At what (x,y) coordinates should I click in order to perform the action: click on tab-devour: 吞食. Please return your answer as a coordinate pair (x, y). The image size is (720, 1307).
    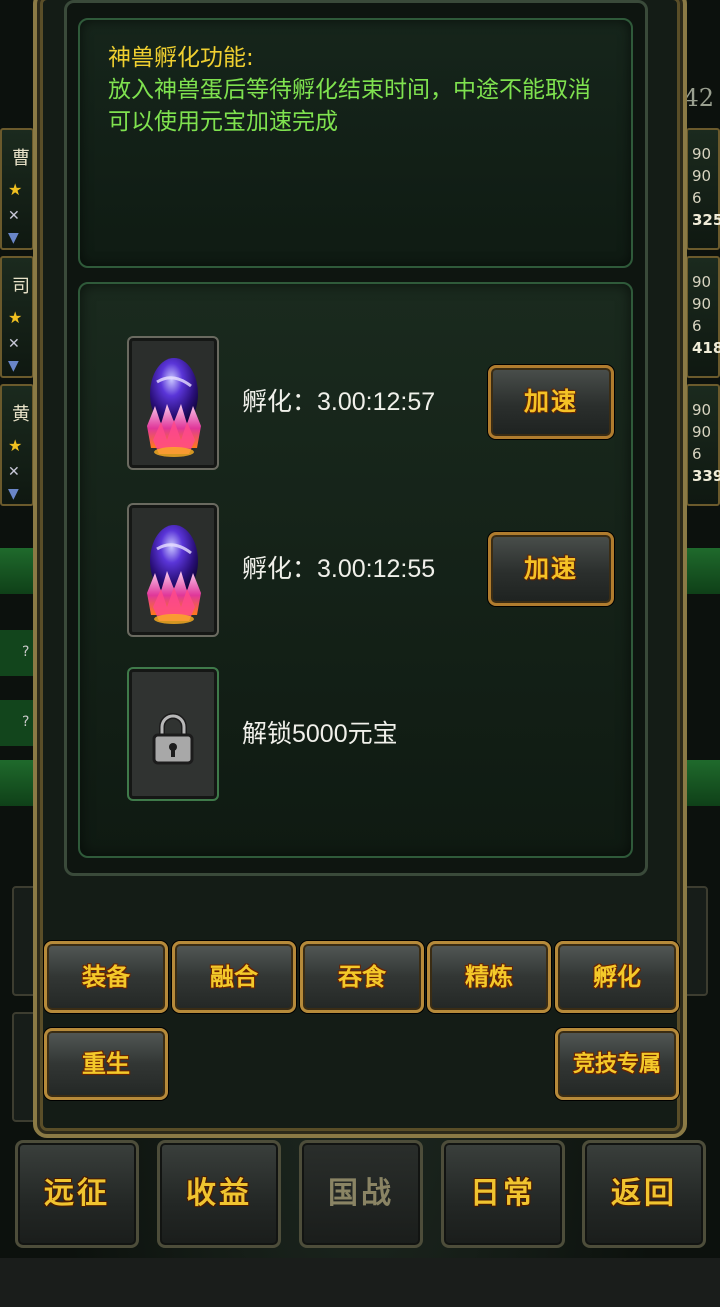
    Looking at the image, I should click on (362, 977).